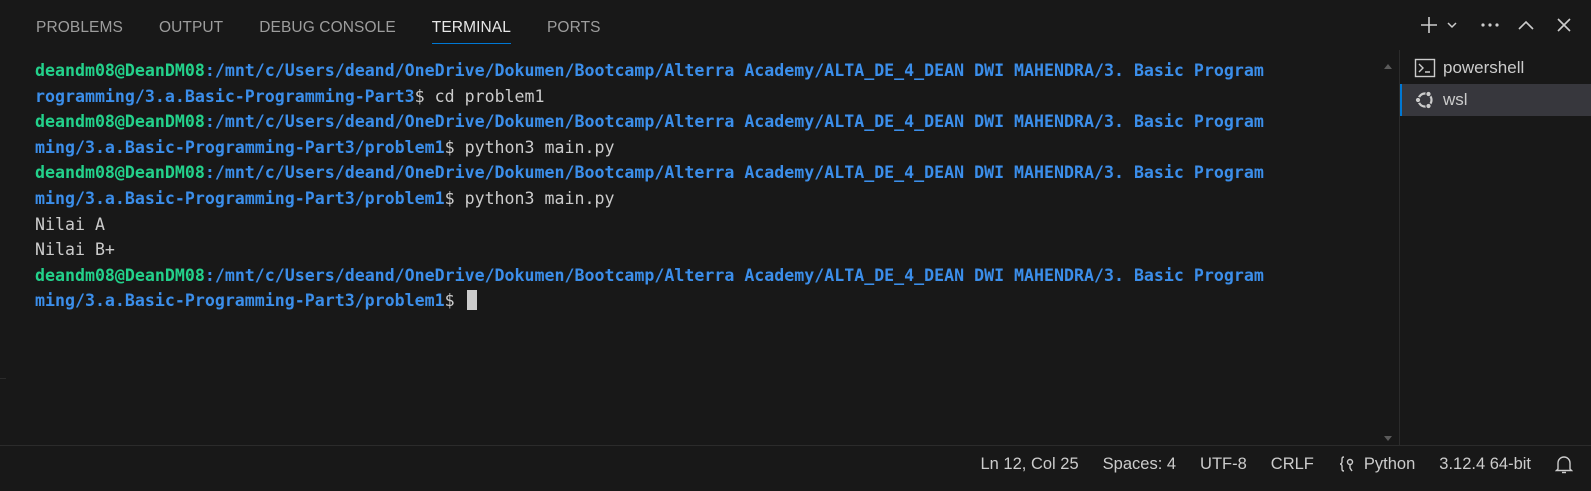 Image resolution: width=1591 pixels, height=491 pixels. I want to click on gutter-divider, so click(3, 413).